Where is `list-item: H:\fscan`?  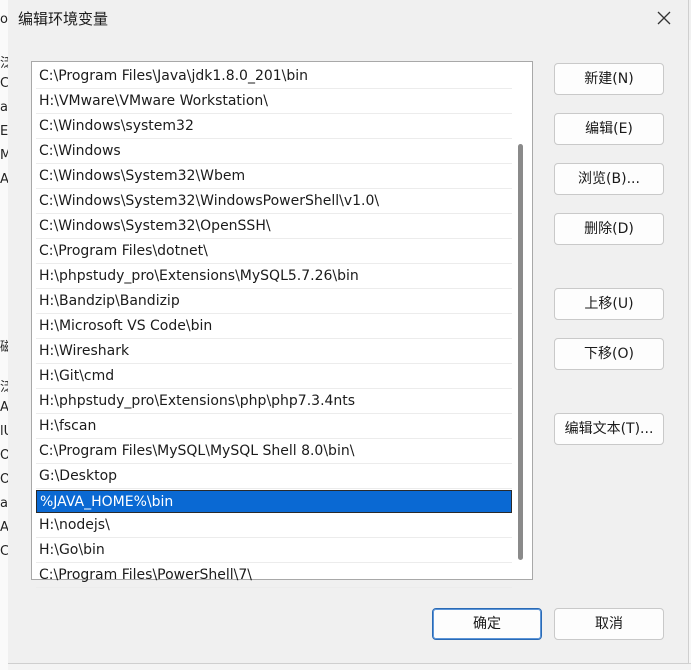 list-item: H:\fscan is located at coordinates (274, 427).